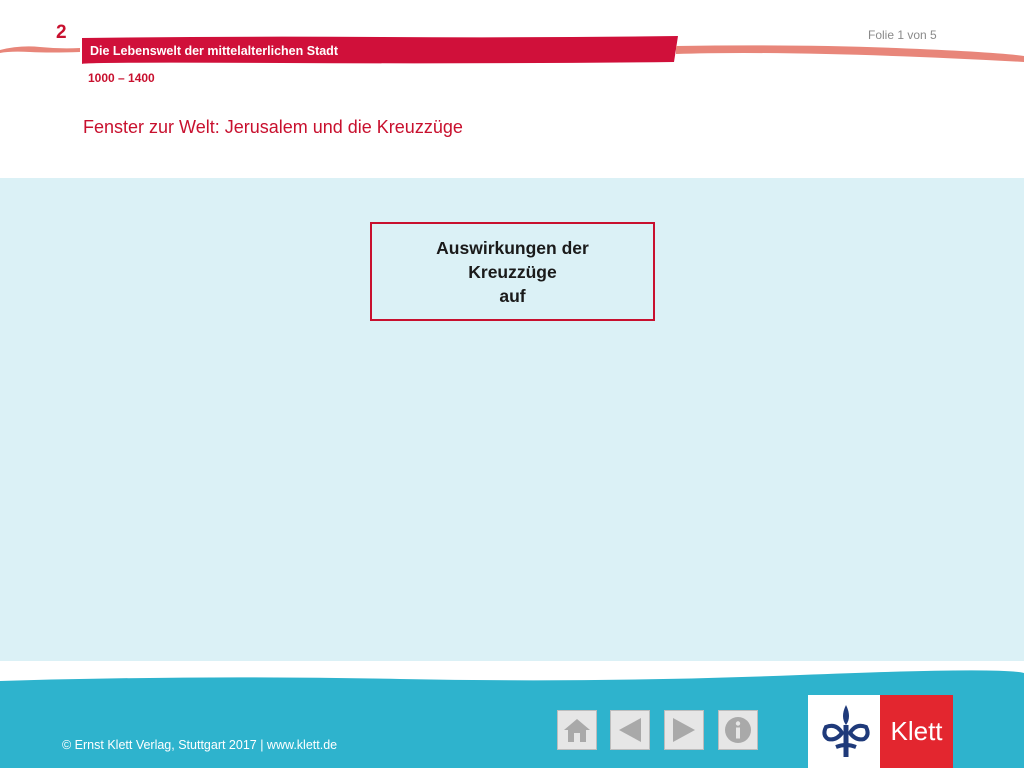  Describe the element at coordinates (121, 78) in the screenshot. I see `date-range: 1000 – 1400` at that location.